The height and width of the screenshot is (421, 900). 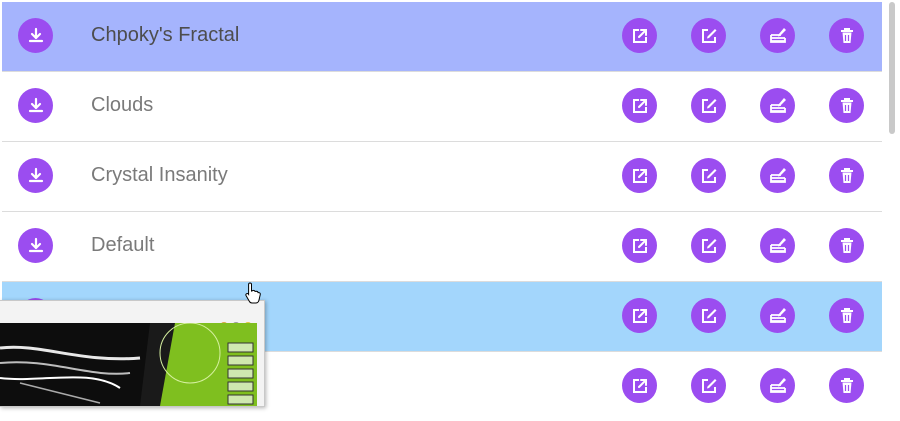 What do you see at coordinates (253, 293) in the screenshot?
I see `hand-cursor-icon` at bounding box center [253, 293].